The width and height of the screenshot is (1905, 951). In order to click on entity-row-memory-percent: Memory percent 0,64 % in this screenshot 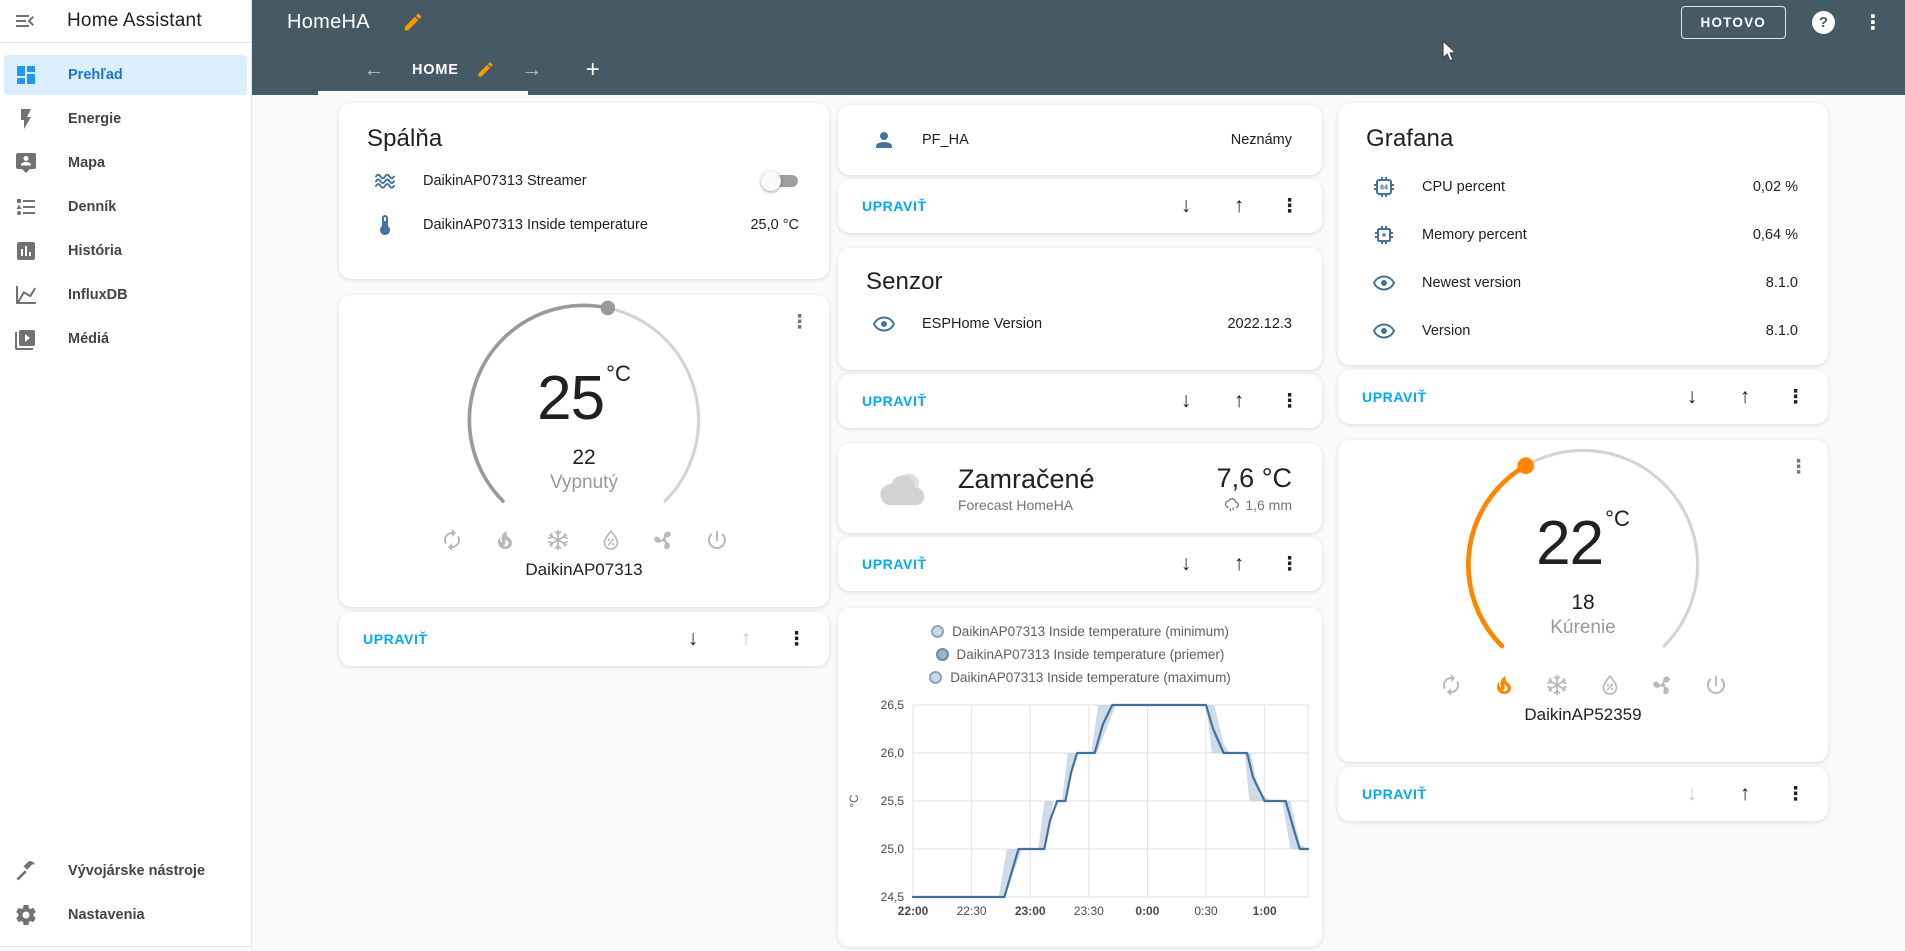, I will do `click(1583, 235)`.